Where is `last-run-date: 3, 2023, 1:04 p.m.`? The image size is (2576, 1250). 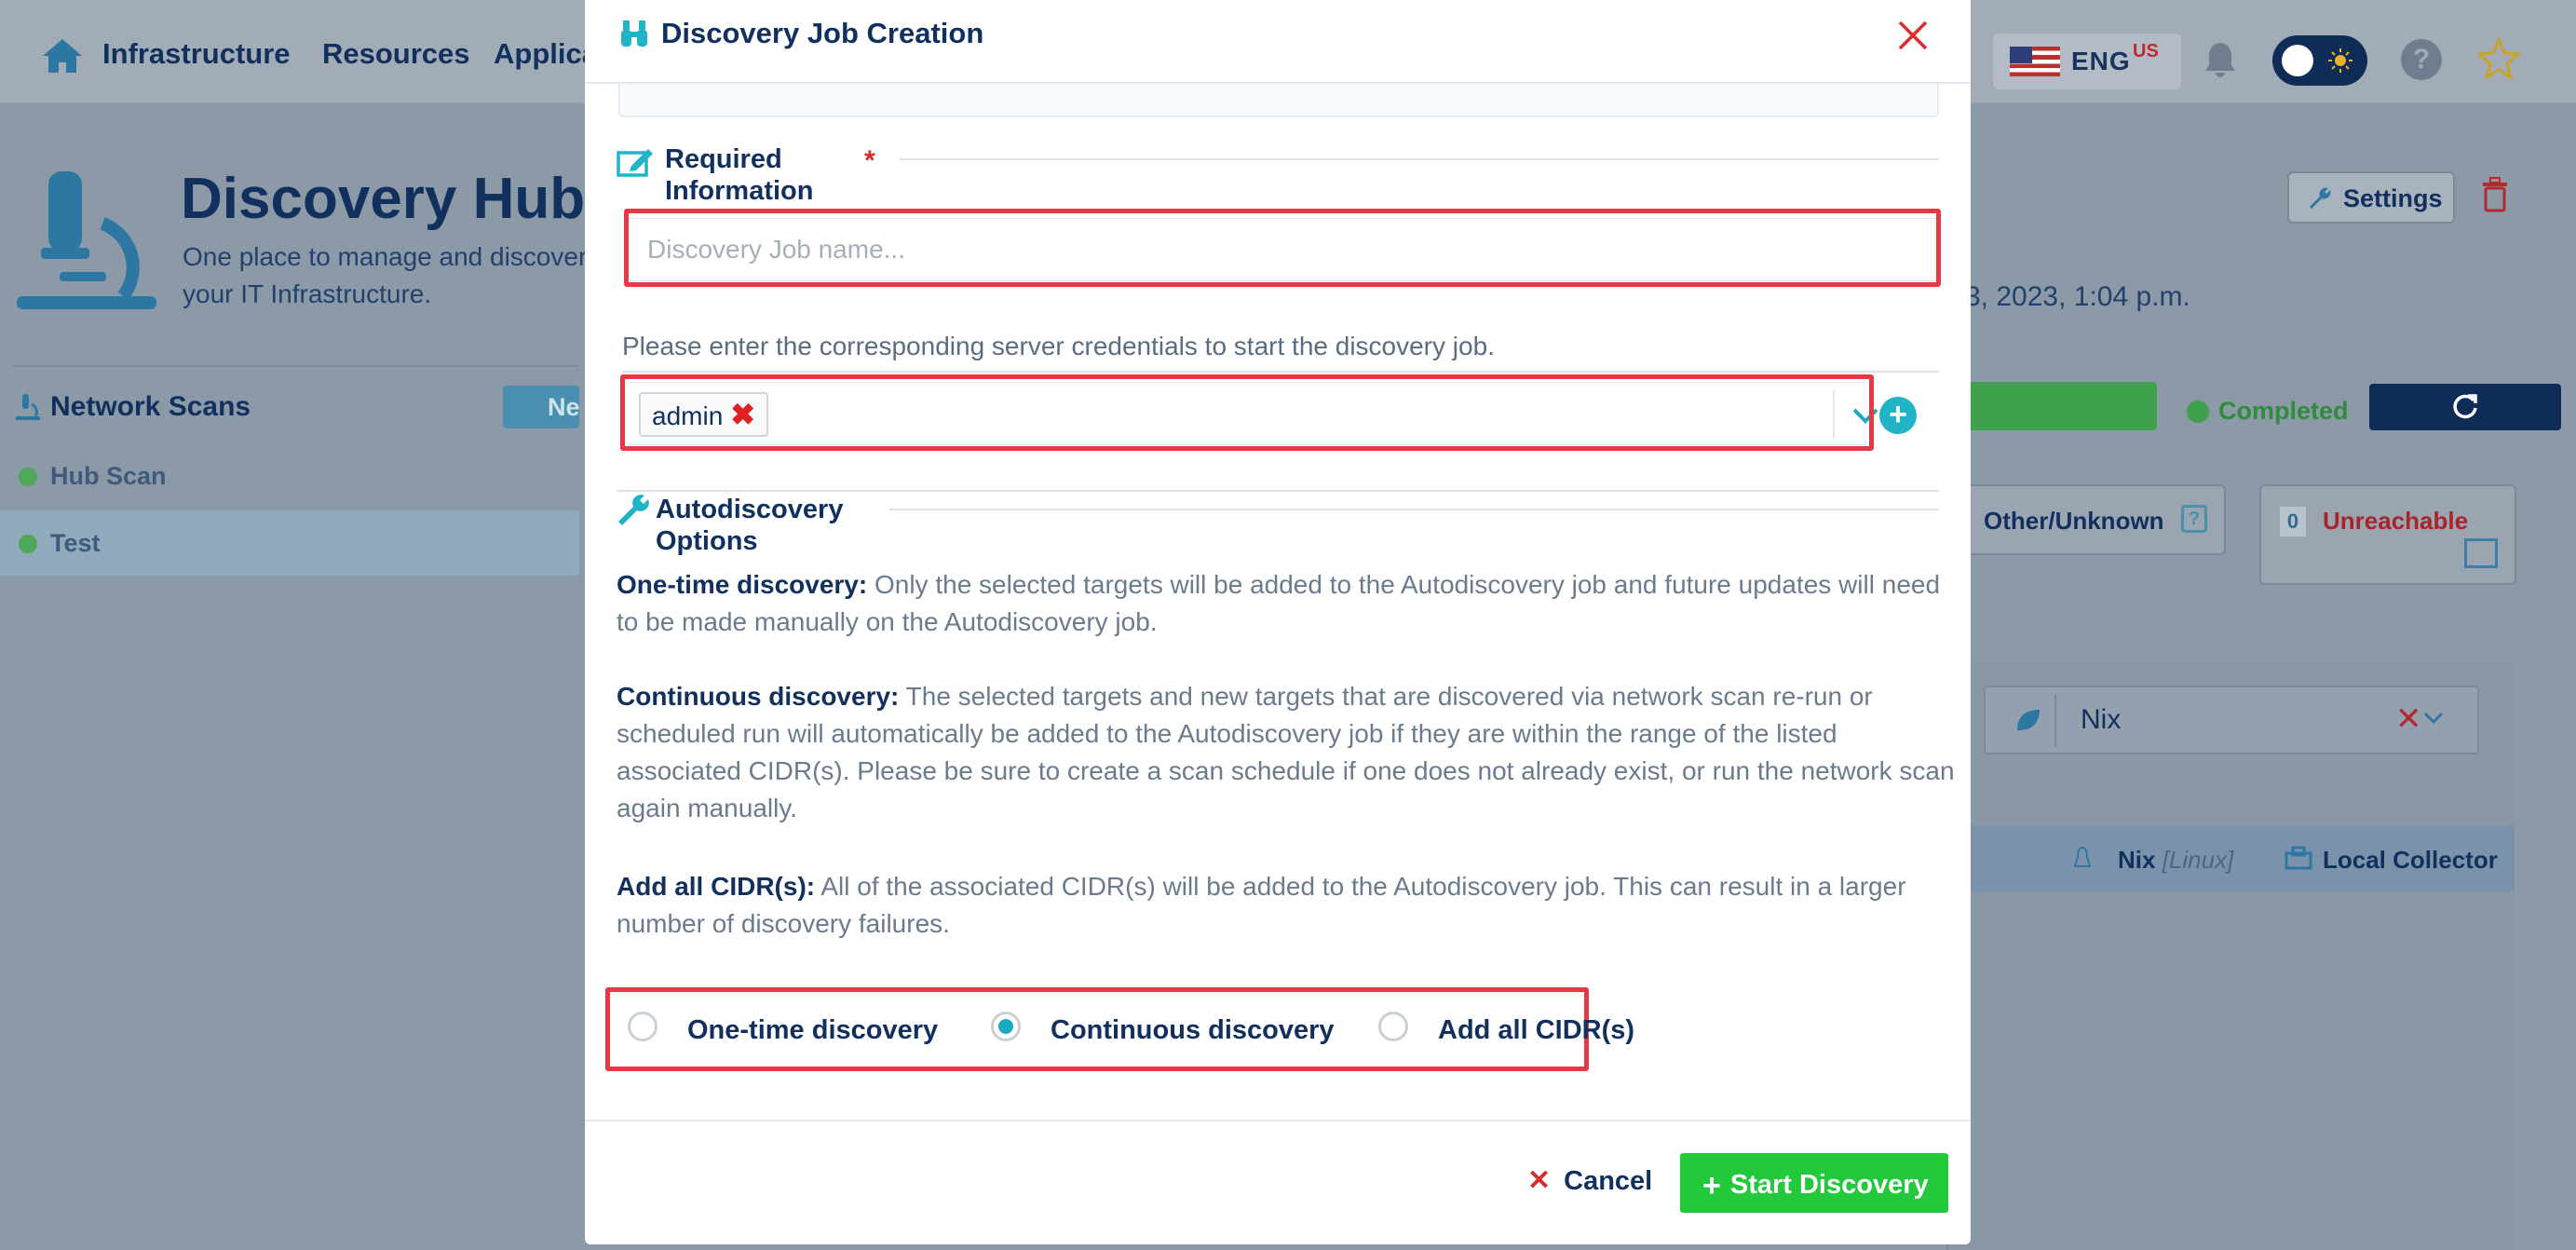 last-run-date: 3, 2023, 1:04 p.m. is located at coordinates (2077, 296).